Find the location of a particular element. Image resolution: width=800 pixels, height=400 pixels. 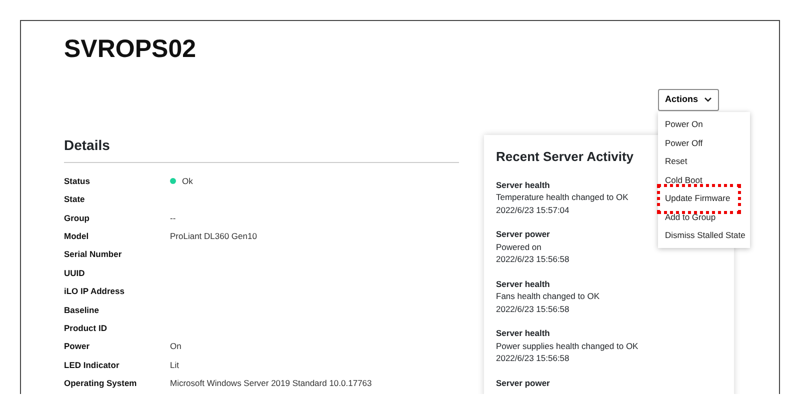

field-label: Status is located at coordinates (77, 181).